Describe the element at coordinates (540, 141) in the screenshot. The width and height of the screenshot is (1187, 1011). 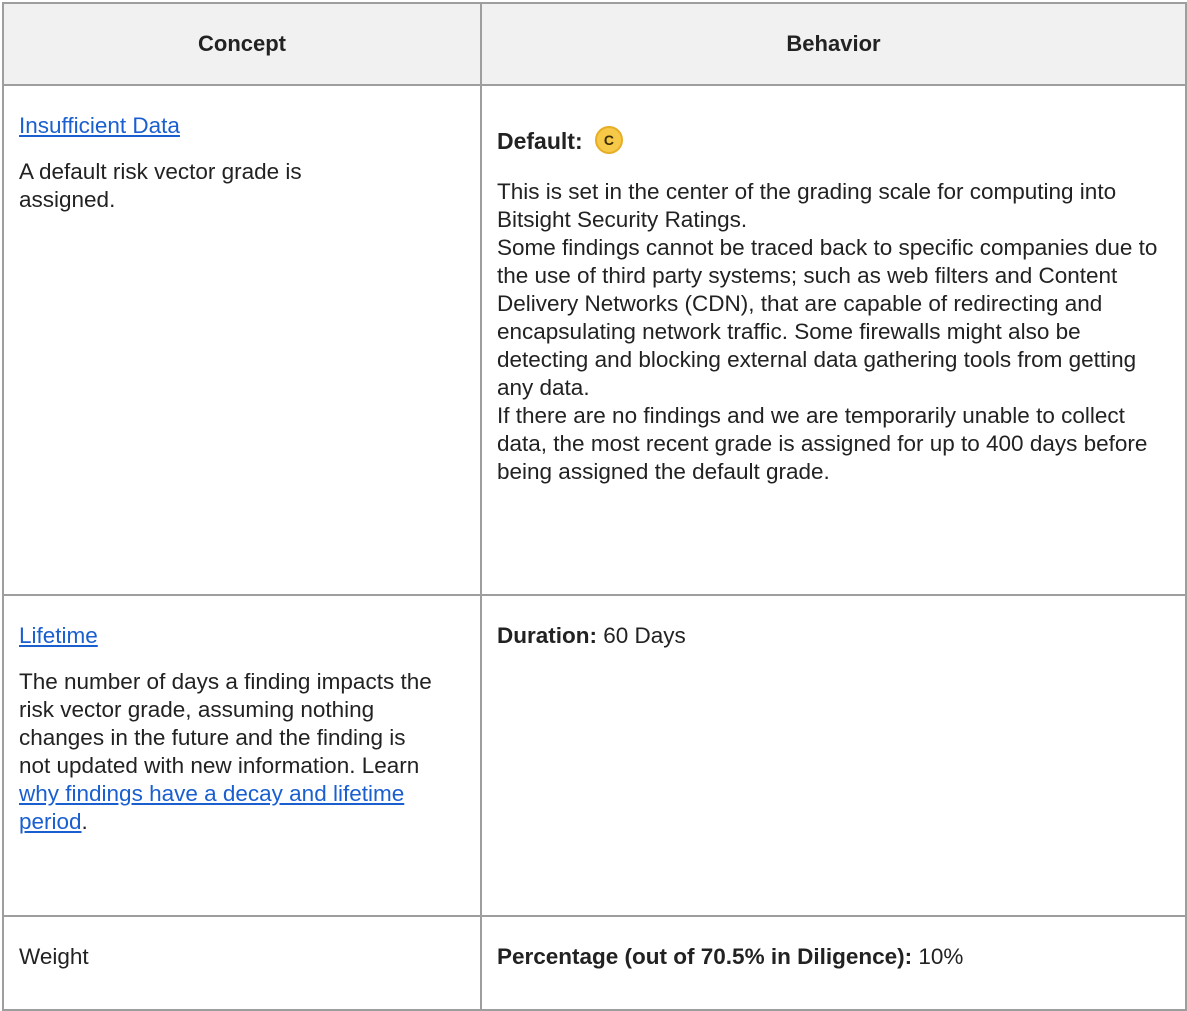
I see `default-label: Default:` at that location.